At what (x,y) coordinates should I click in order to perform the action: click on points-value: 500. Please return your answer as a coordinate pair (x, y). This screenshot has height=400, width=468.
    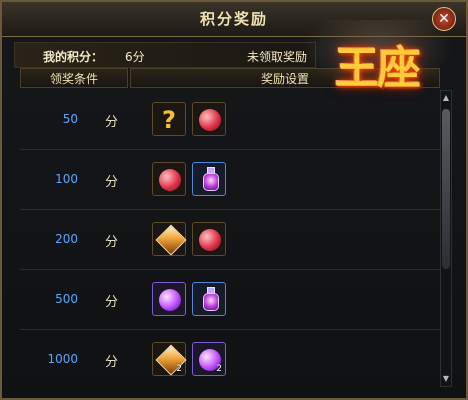
    Looking at the image, I should click on (66, 299).